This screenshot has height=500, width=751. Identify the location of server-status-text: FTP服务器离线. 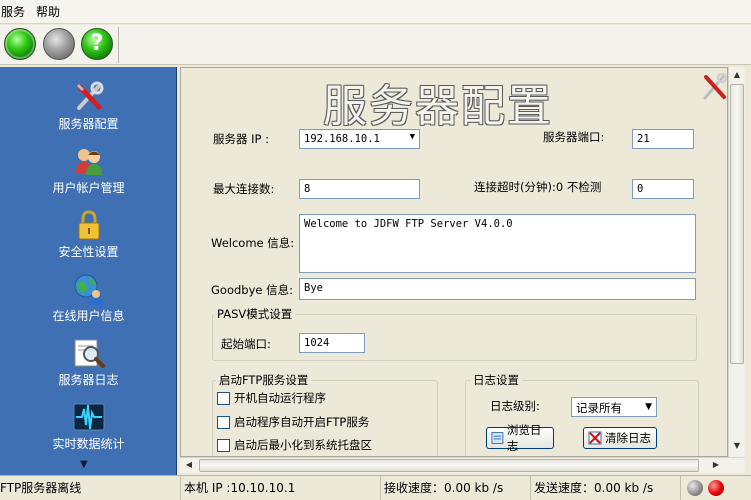
(90, 488).